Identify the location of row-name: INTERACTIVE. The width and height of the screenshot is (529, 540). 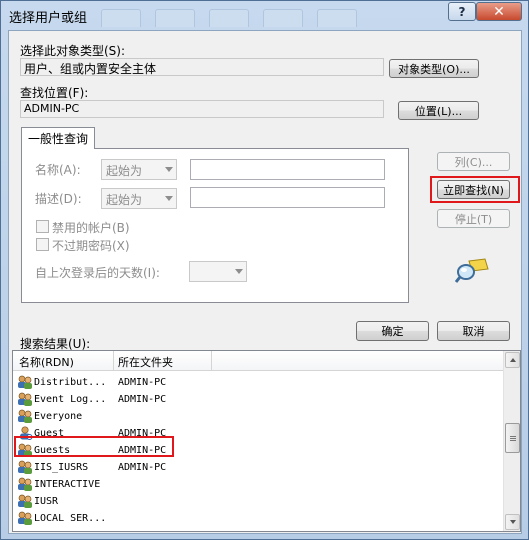
(67, 484).